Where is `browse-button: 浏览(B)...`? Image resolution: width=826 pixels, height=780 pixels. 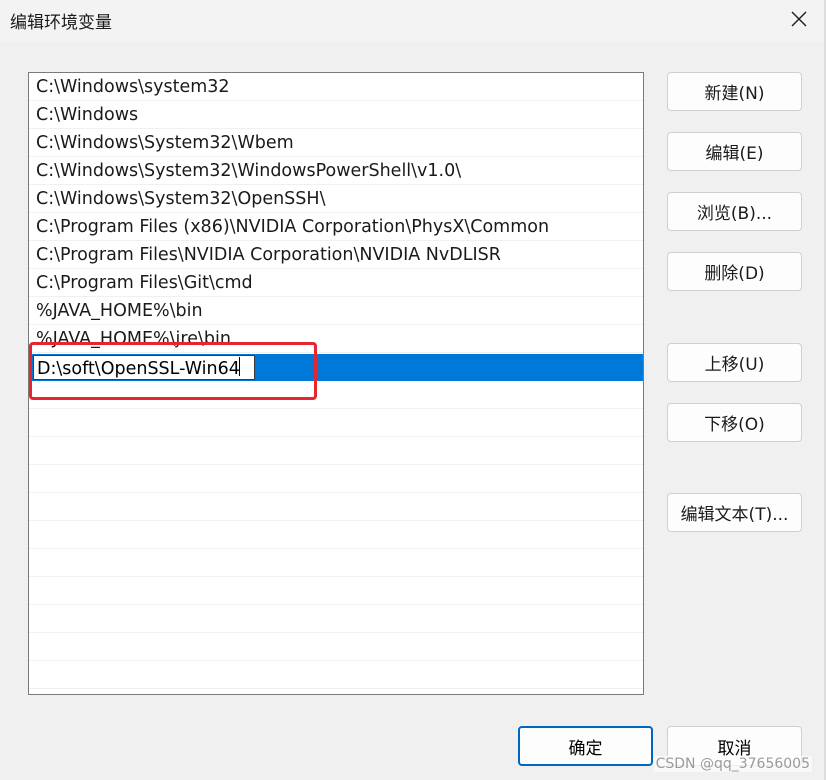 browse-button: 浏览(B)... is located at coordinates (734, 211).